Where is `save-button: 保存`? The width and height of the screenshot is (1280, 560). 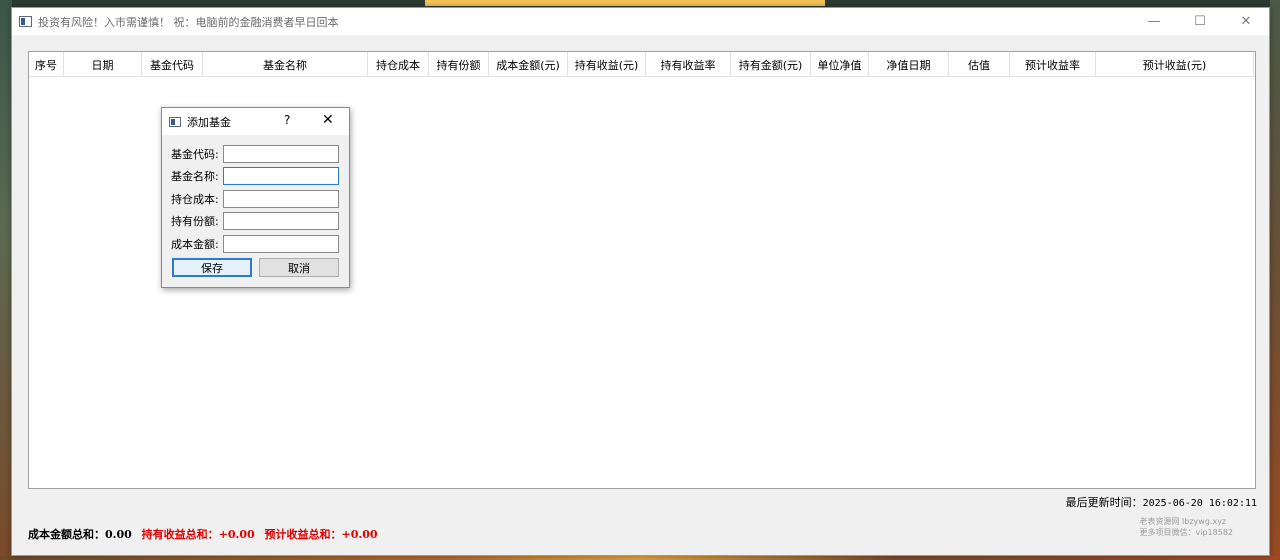
save-button: 保存 is located at coordinates (212, 267).